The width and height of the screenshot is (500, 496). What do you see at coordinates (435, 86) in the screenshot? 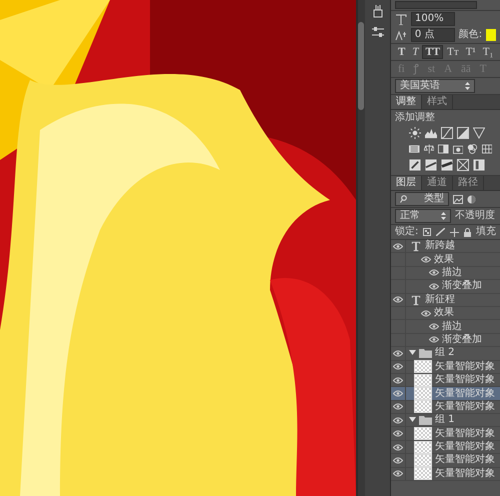
I see `language-dropdown: 美国英语` at bounding box center [435, 86].